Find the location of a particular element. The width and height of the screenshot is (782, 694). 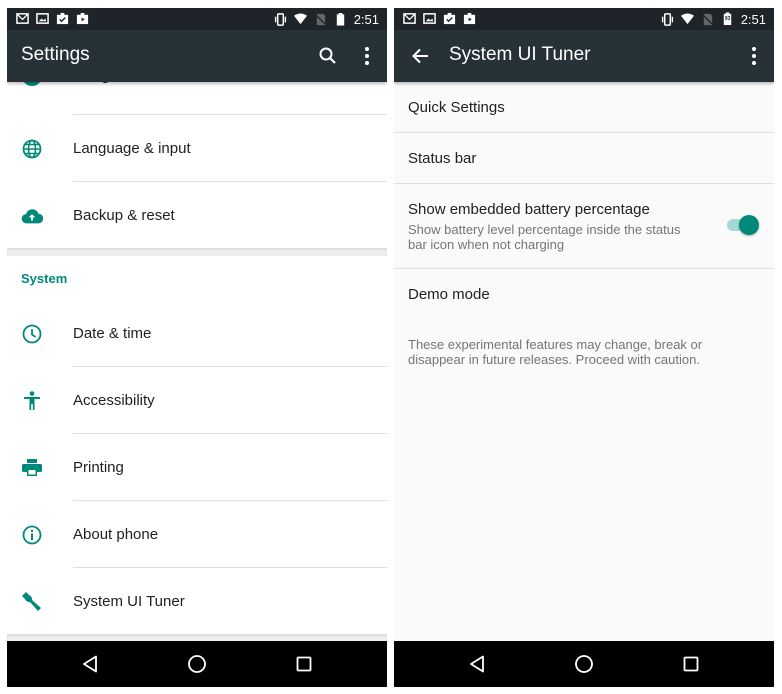

battery-icon: 93 is located at coordinates (727, 19).